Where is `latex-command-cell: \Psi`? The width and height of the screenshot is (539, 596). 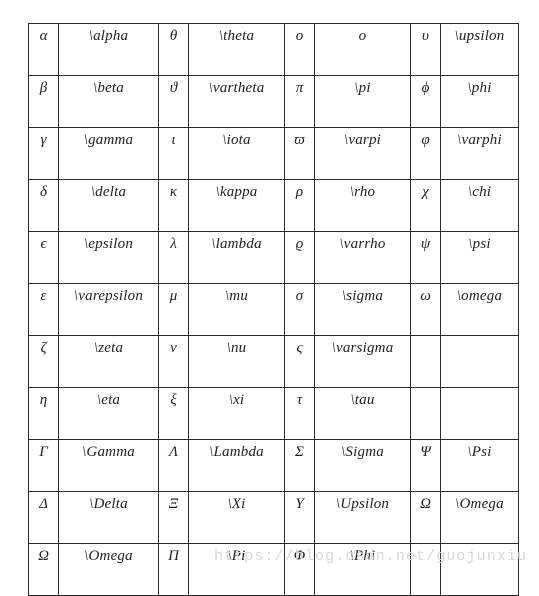
latex-command-cell: \Psi is located at coordinates (479, 465).